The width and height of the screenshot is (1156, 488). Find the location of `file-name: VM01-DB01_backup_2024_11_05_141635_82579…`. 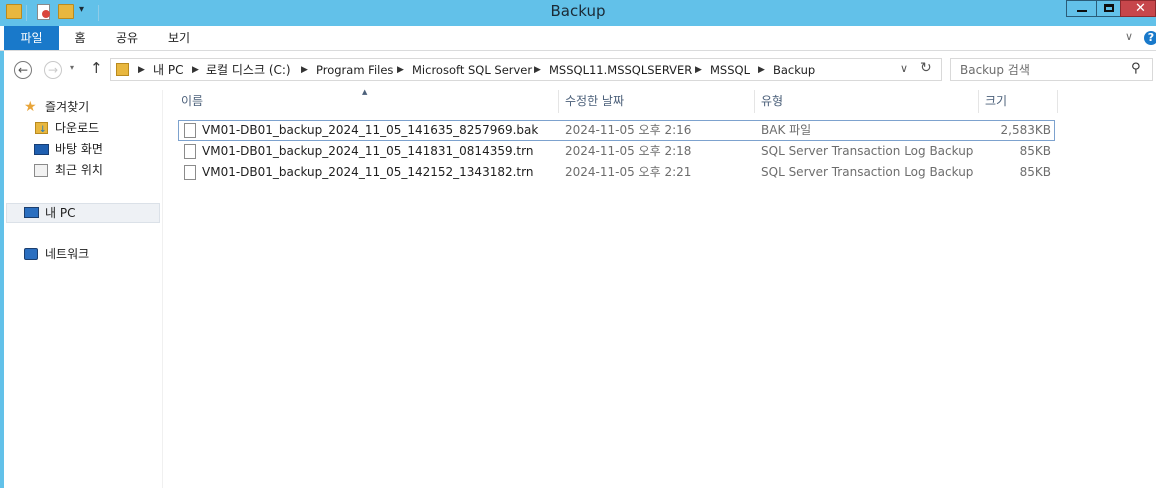

file-name: VM01-DB01_backup_2024_11_05_141635_82579… is located at coordinates (370, 130).